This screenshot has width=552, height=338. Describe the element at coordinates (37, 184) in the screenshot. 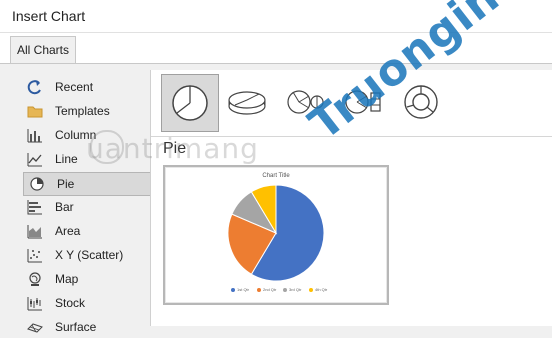

I see `pie-chart-icon` at that location.